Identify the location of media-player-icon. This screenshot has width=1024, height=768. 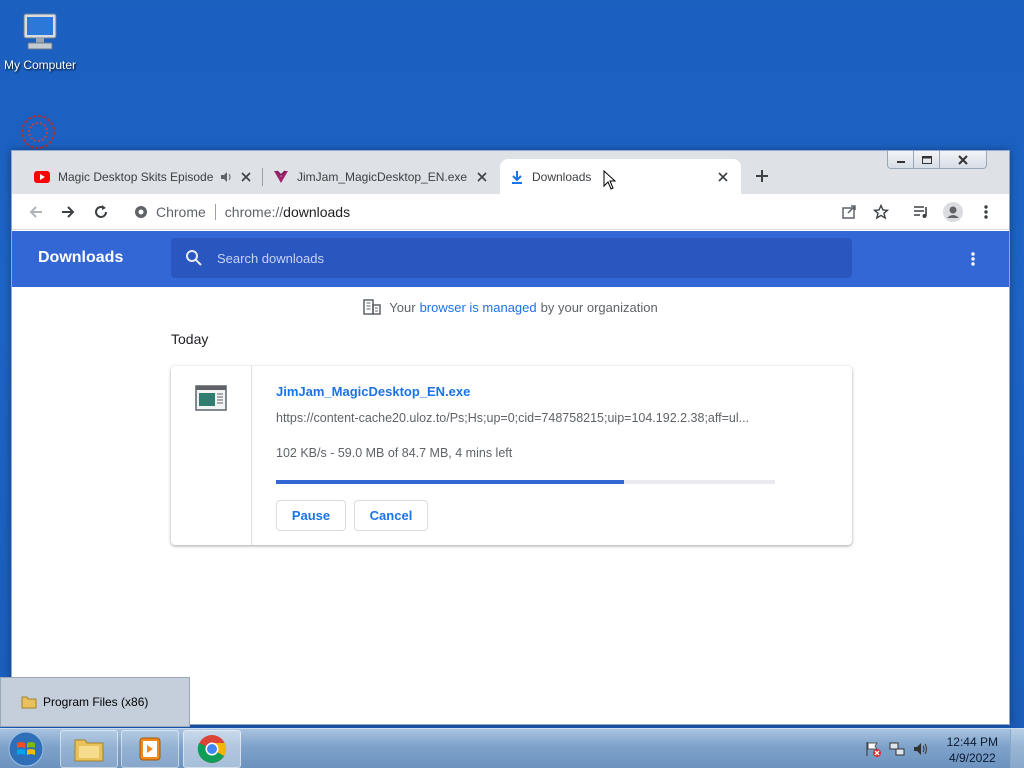
(150, 749).